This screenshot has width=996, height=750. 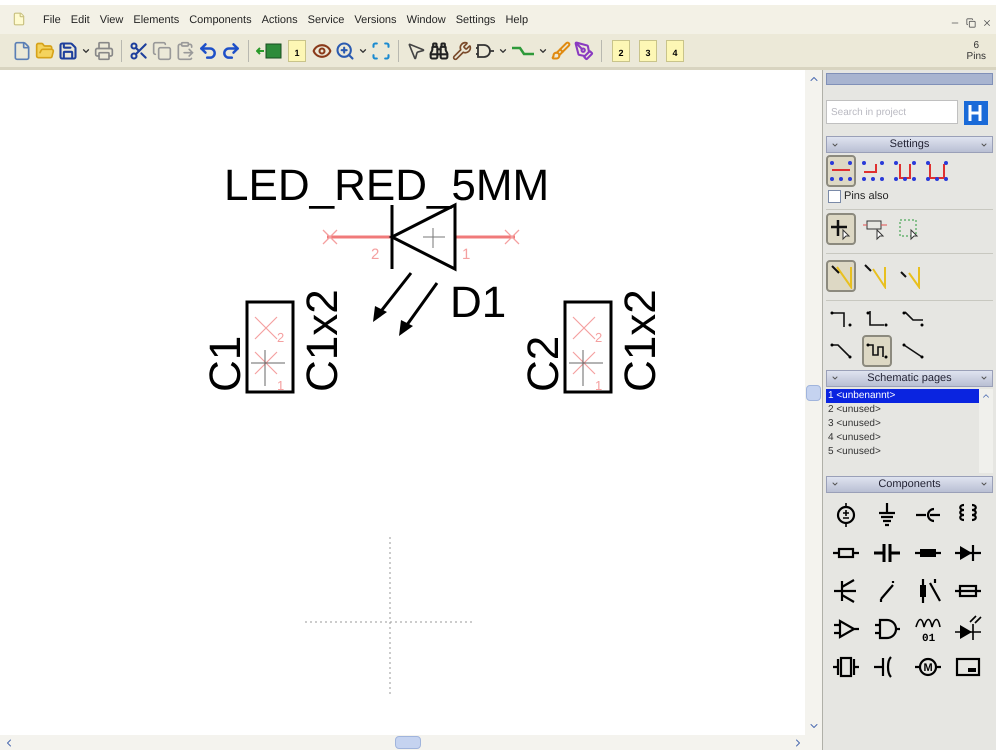 What do you see at coordinates (19, 19) in the screenshot?
I see `document-icon` at bounding box center [19, 19].